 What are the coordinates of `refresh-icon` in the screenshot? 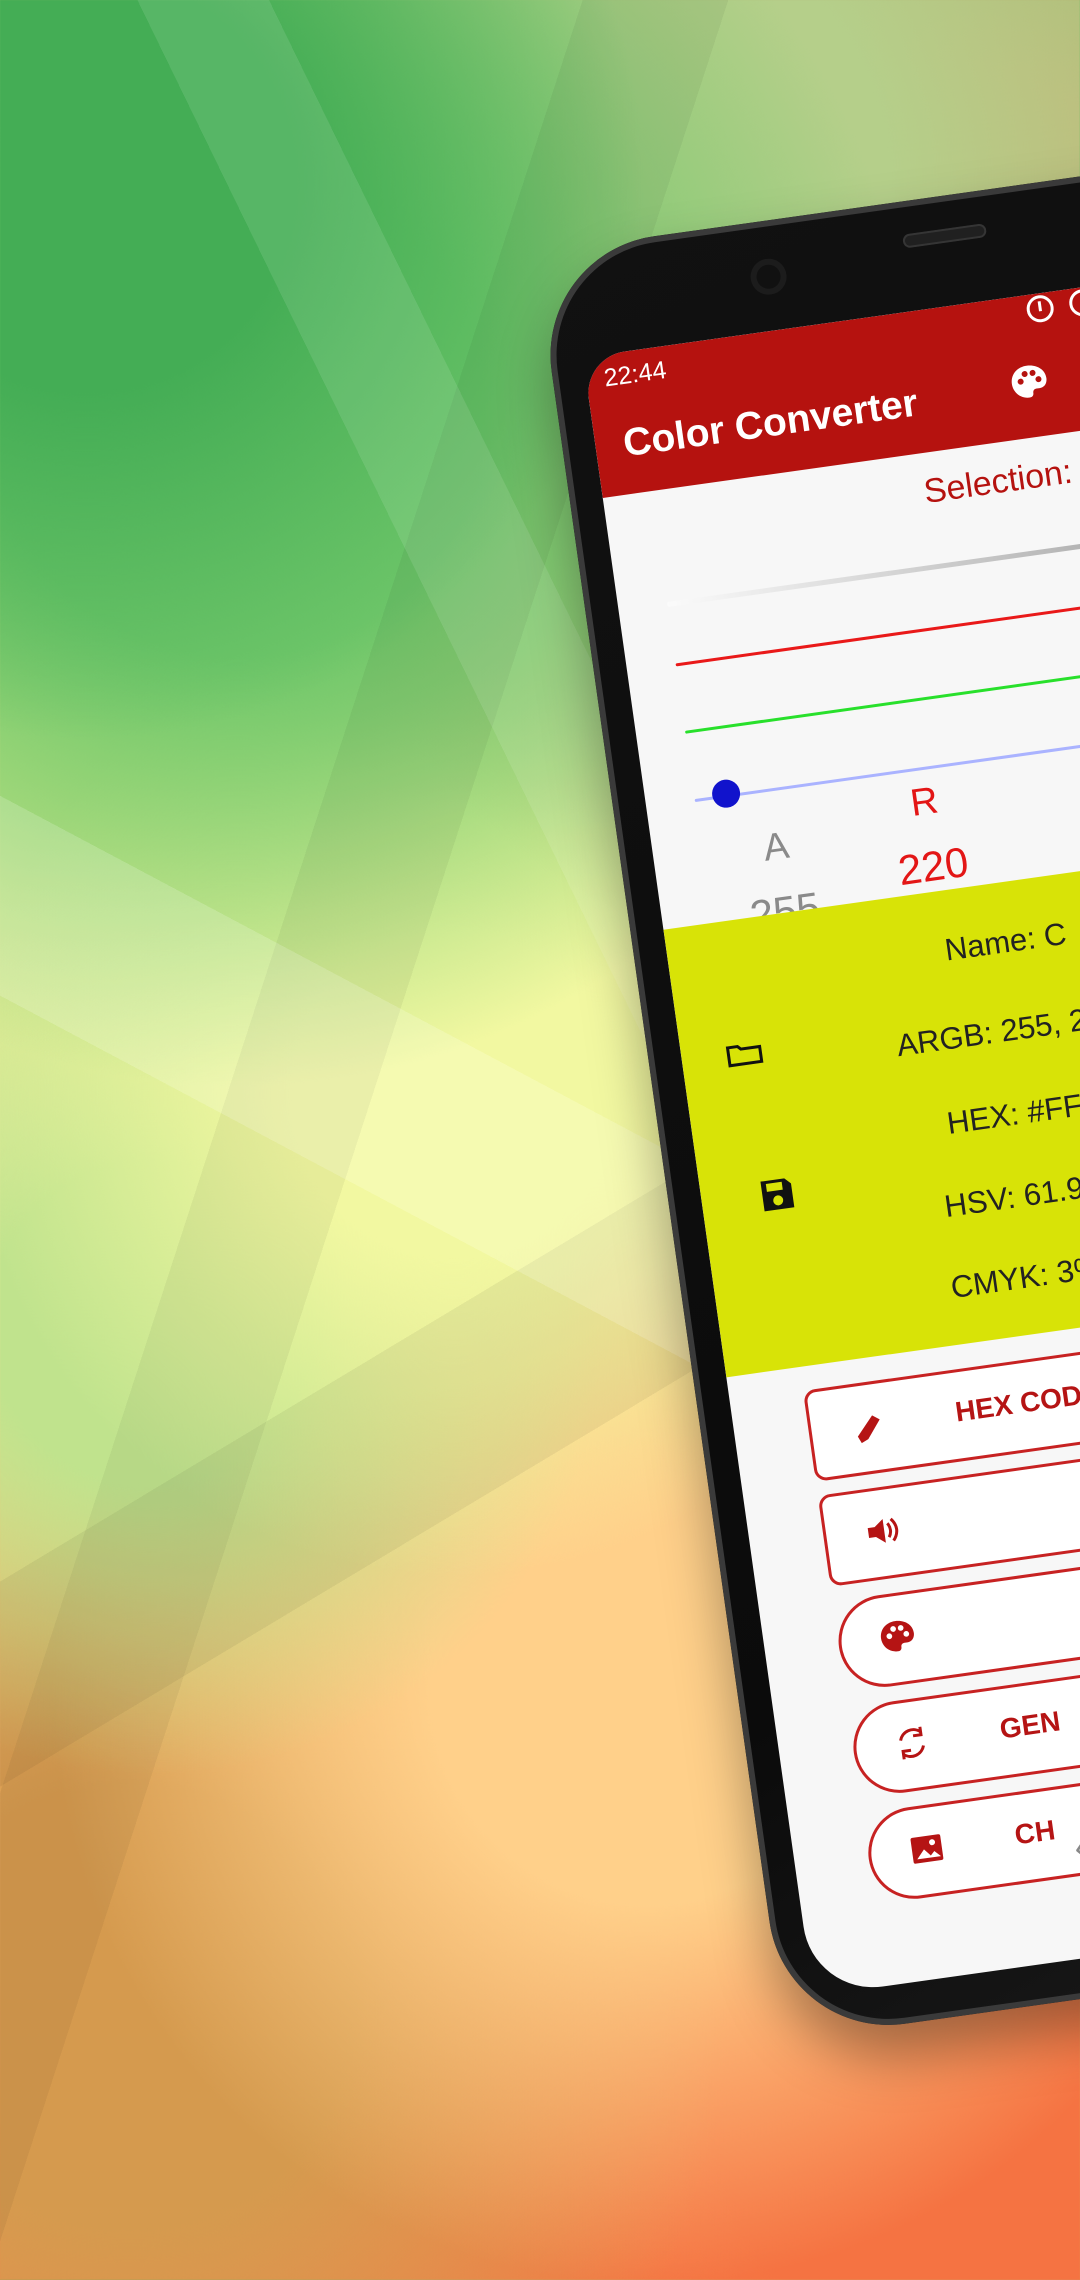 It's located at (912, 1743).